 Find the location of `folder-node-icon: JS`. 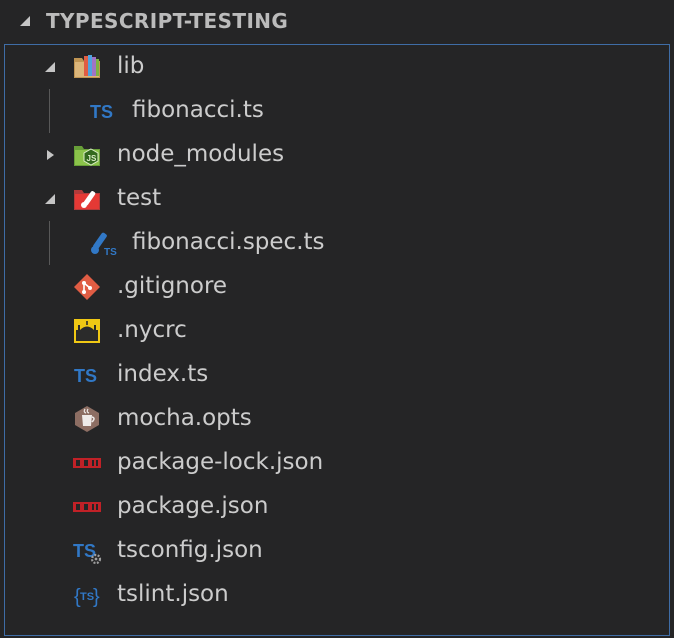

folder-node-icon: JS is located at coordinates (87, 155).